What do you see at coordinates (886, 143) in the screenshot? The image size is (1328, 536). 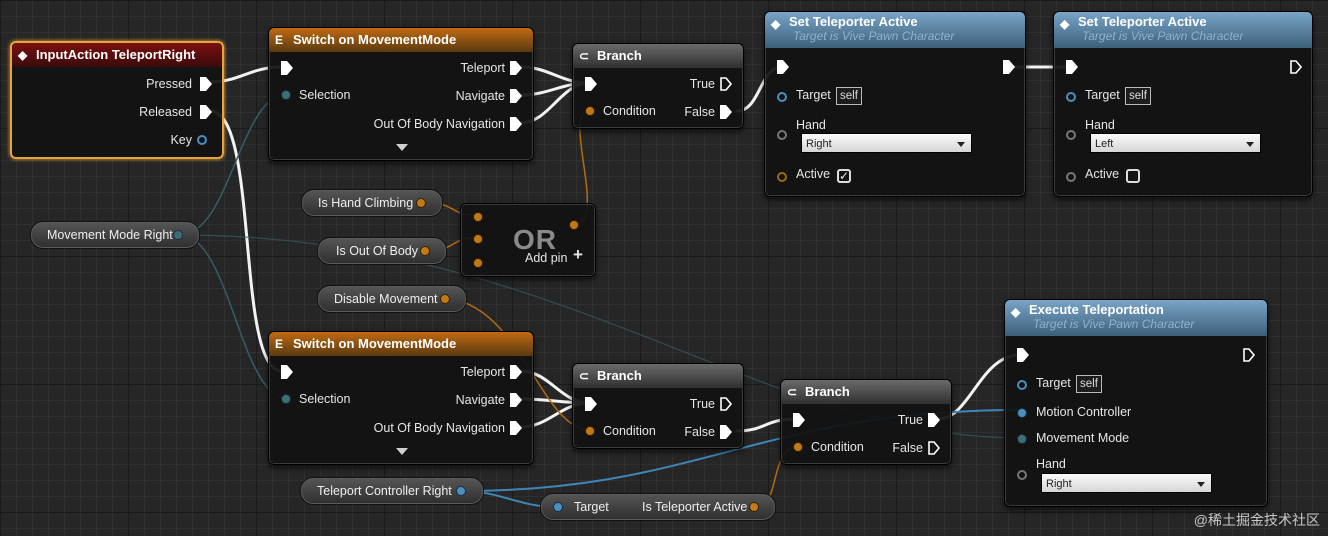 I see `set-tp-1-hand-dropdown: Right` at bounding box center [886, 143].